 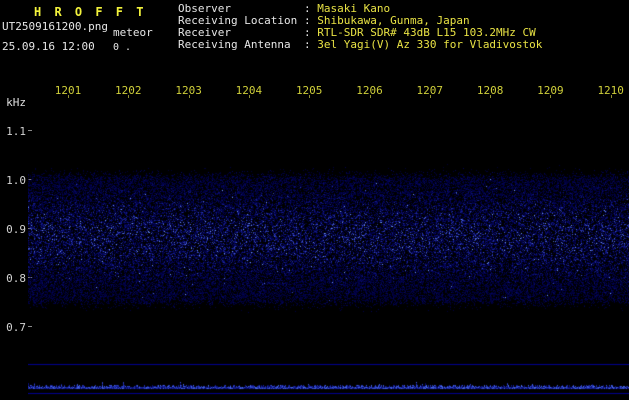 What do you see at coordinates (55, 26) in the screenshot?
I see `output-filename: UT2509161200.png` at bounding box center [55, 26].